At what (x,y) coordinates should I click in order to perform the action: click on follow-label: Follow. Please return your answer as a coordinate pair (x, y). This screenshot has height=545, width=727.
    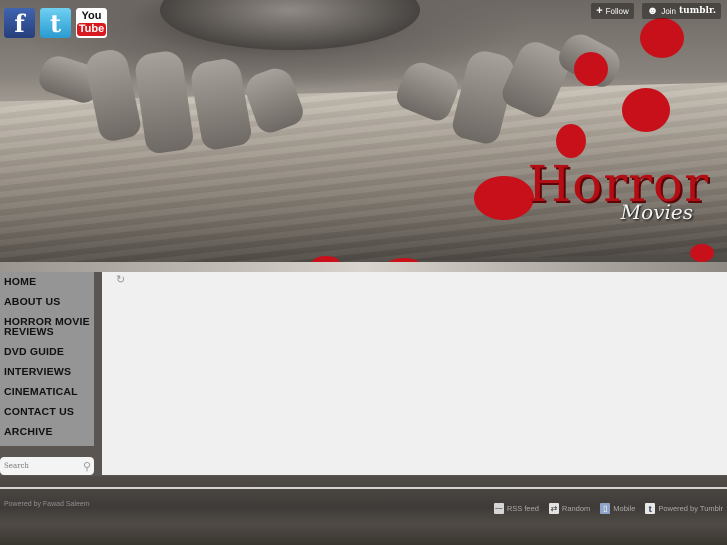
    Looking at the image, I should click on (617, 11).